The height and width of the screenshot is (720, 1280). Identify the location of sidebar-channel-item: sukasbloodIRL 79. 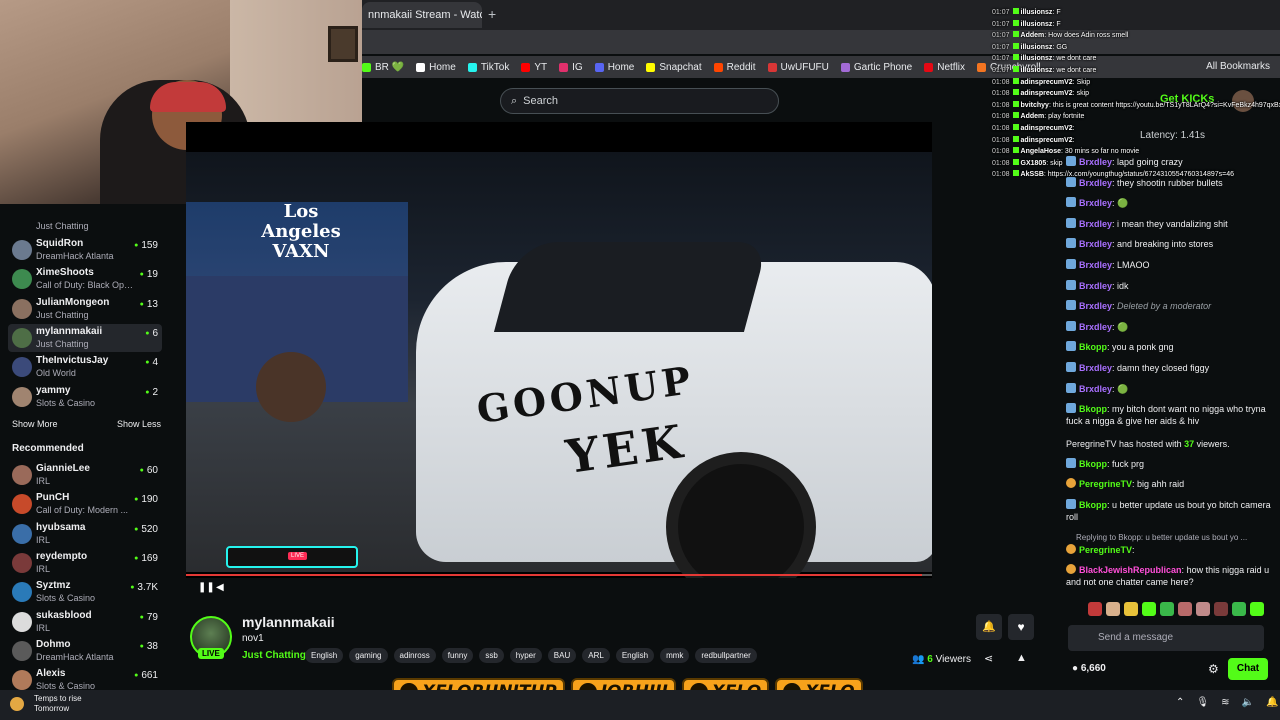
(85, 622).